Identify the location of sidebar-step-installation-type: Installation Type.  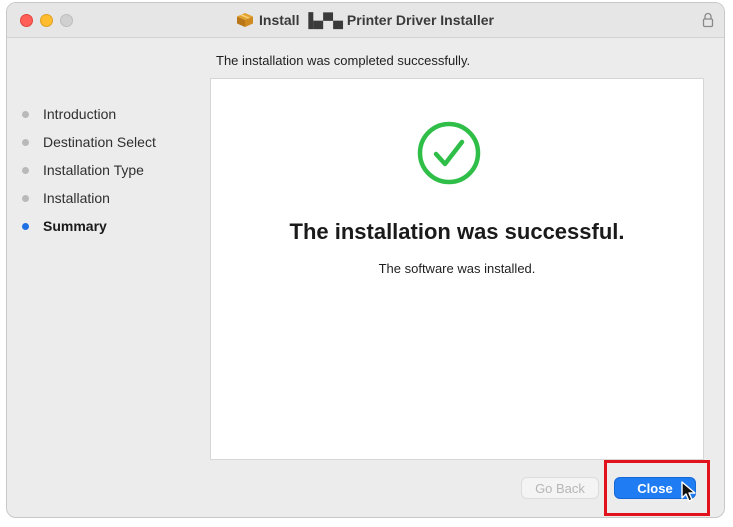
(115, 170).